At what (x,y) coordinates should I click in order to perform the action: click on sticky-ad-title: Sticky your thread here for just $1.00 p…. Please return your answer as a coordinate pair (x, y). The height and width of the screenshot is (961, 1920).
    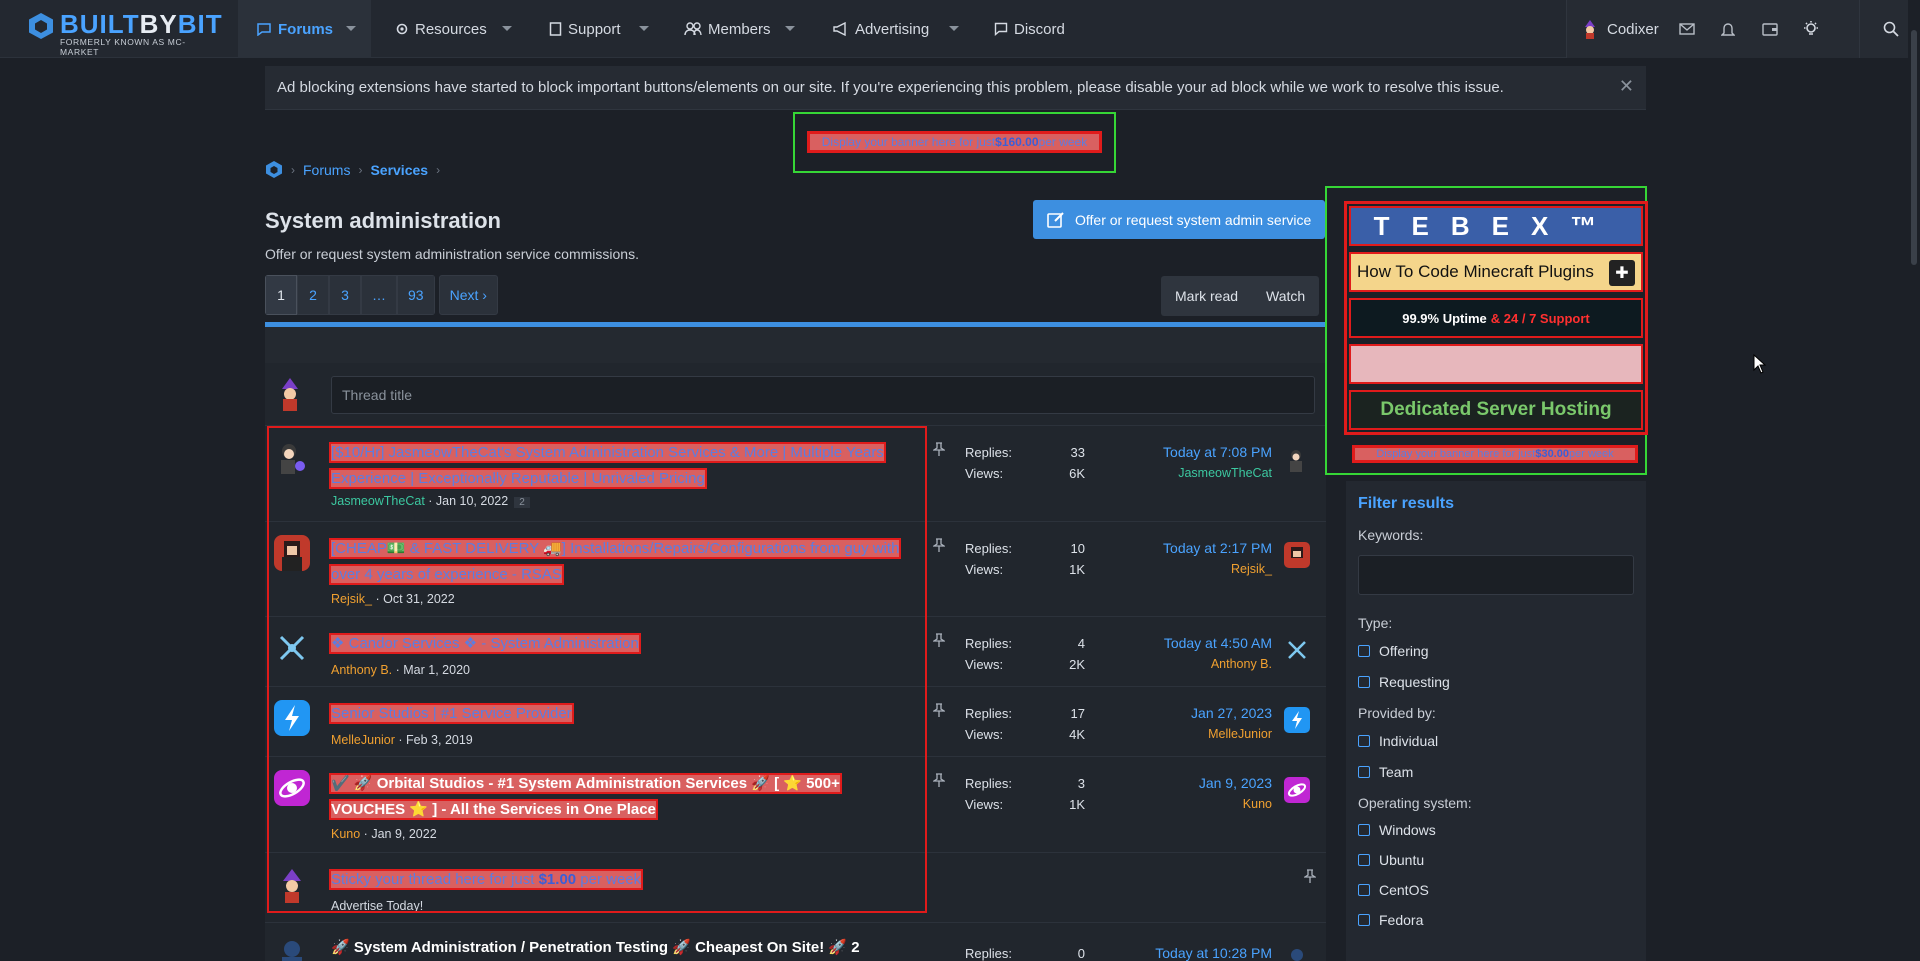
    Looking at the image, I should click on (486, 879).